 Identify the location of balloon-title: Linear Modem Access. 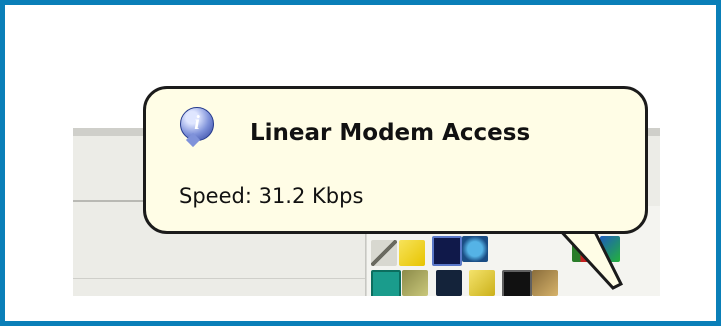
(390, 133).